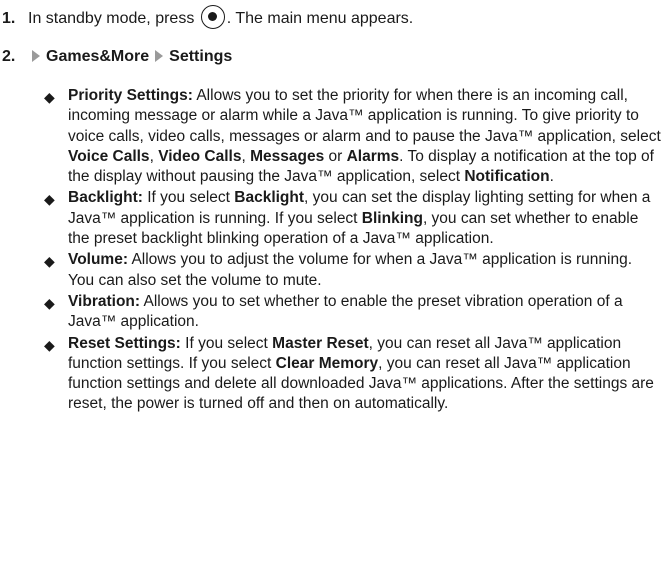 Image resolution: width=665 pixels, height=562 pixels. What do you see at coordinates (320, 343) in the screenshot?
I see `option-name: Master Reset` at bounding box center [320, 343].